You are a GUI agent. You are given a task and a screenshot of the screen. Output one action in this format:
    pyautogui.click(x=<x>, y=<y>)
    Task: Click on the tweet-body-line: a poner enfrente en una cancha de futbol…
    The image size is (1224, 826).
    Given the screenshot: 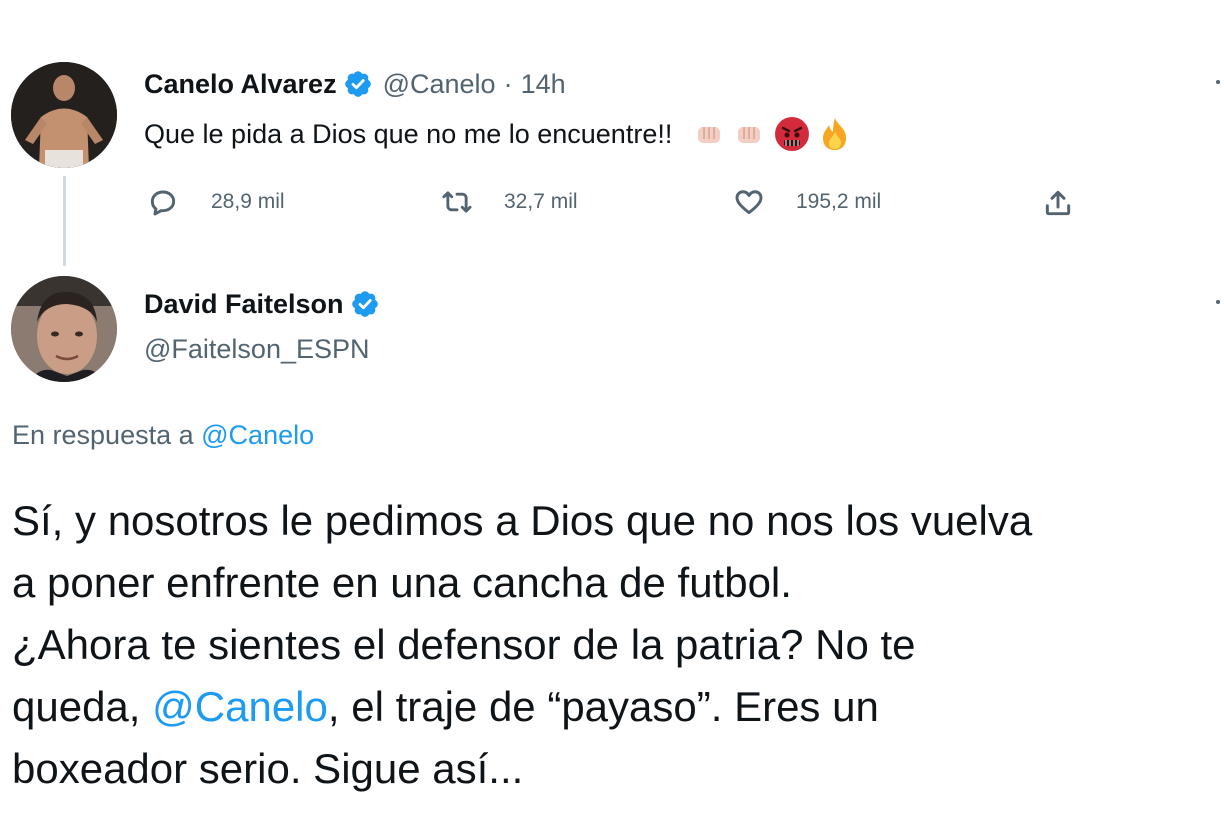 What is the action you would take?
    pyautogui.click(x=402, y=582)
    